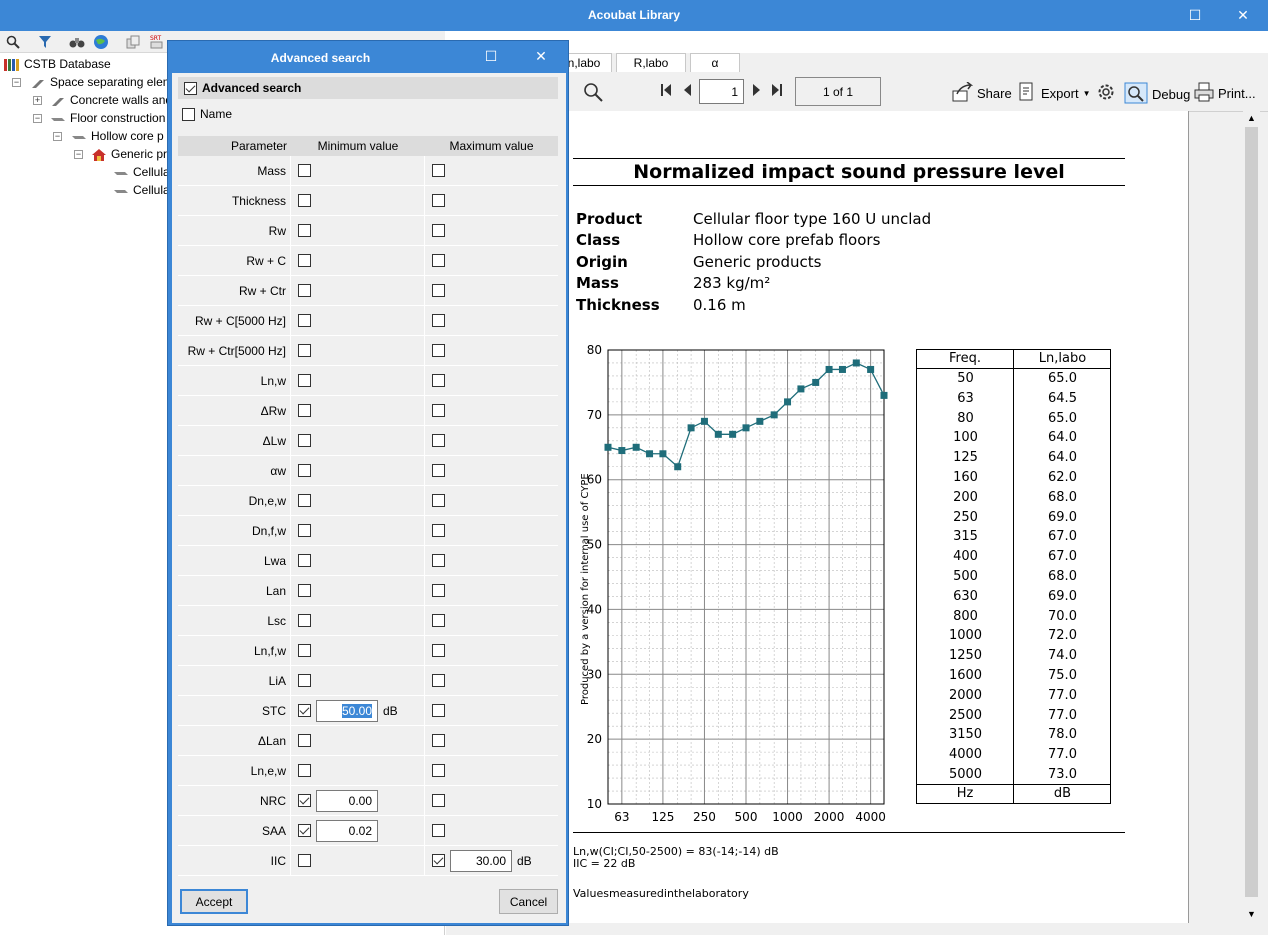  What do you see at coordinates (214, 901) in the screenshot?
I see `accept-button: Accept` at bounding box center [214, 901].